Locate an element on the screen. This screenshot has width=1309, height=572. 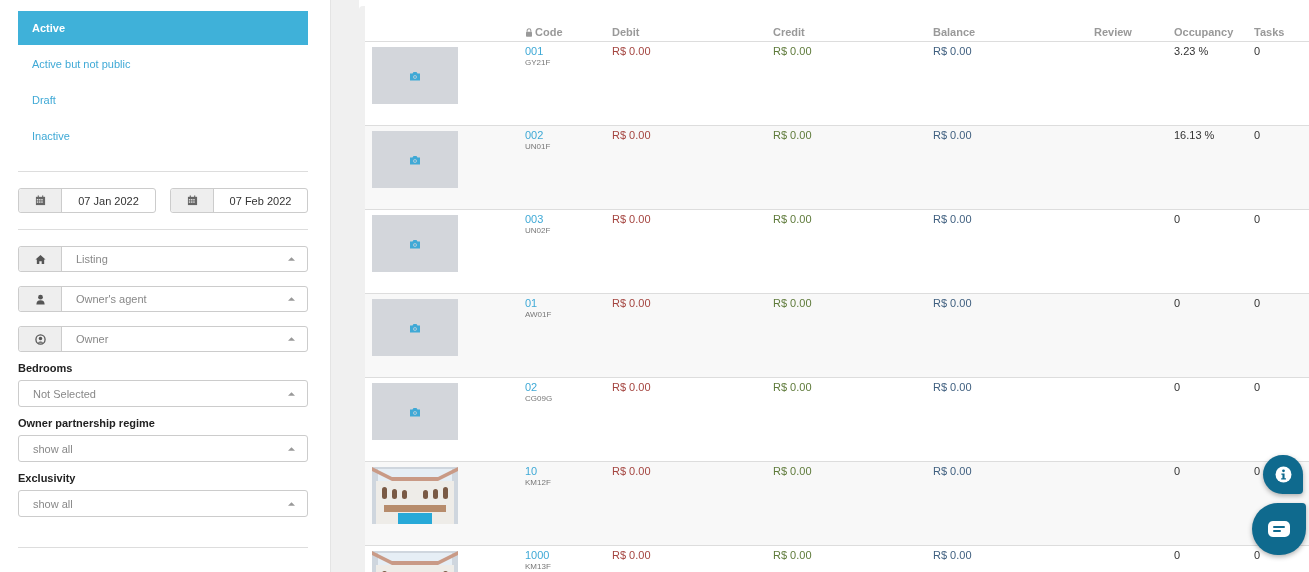
listing-sub-code: KM13F is located at coordinates (538, 566).